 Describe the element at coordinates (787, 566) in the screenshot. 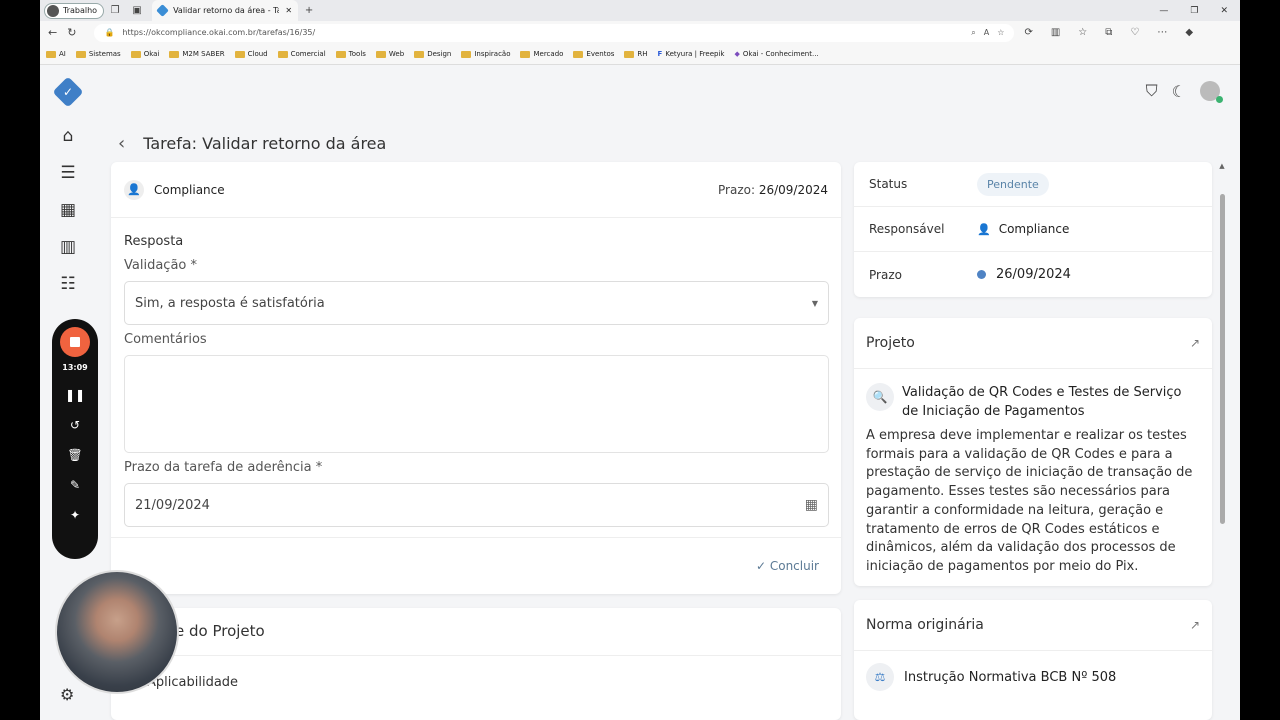

I see `concluir-button: ✓ Concluir` at that location.